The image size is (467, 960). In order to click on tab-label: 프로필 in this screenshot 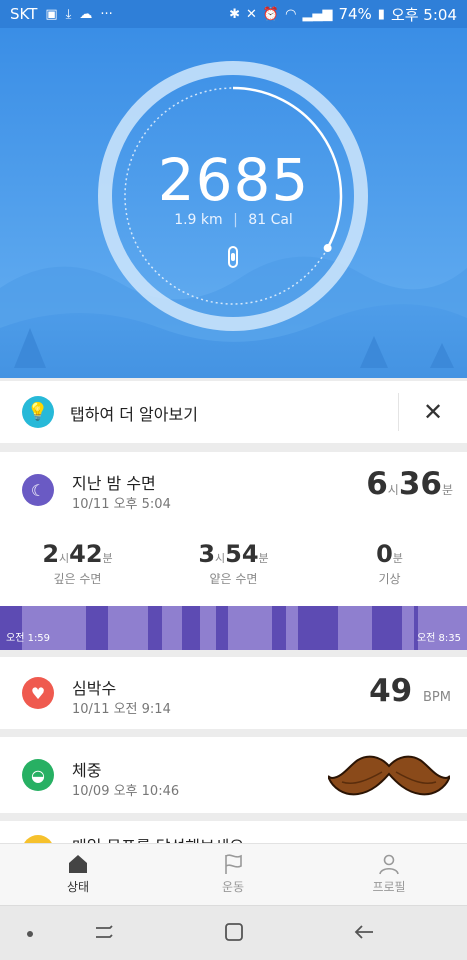, I will do `click(389, 887)`.